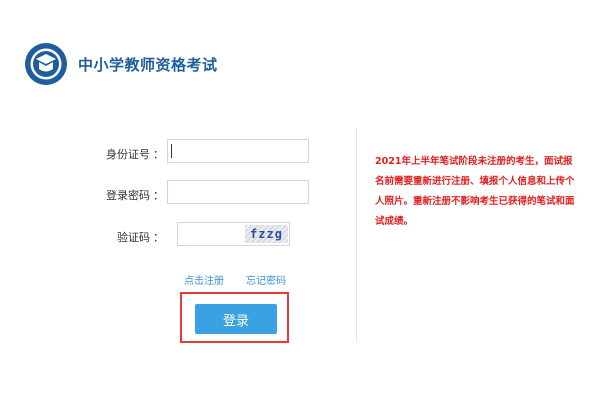 Image resolution: width=600 pixels, height=400 pixels. I want to click on education-emblem-icon, so click(46, 64).